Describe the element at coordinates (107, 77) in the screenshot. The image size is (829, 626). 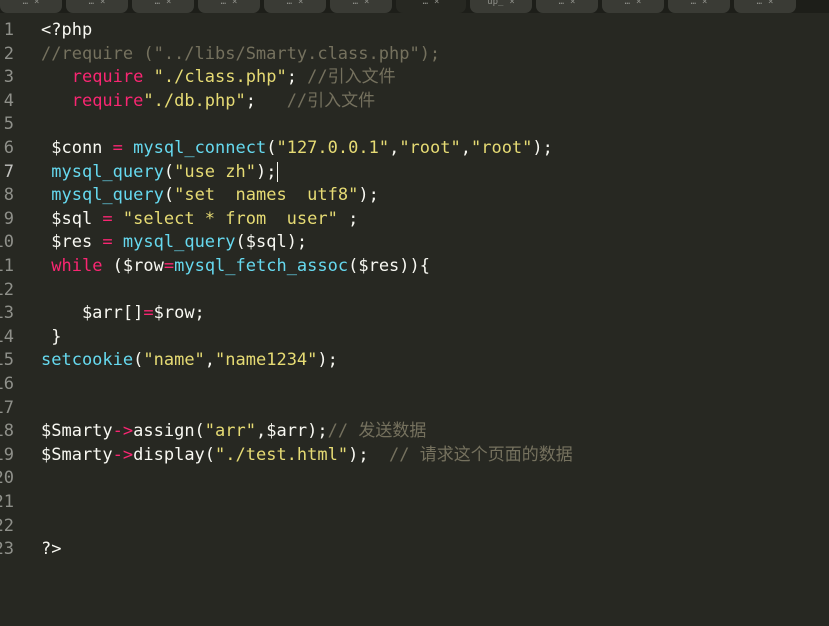
I see `code-keyword: require` at that location.